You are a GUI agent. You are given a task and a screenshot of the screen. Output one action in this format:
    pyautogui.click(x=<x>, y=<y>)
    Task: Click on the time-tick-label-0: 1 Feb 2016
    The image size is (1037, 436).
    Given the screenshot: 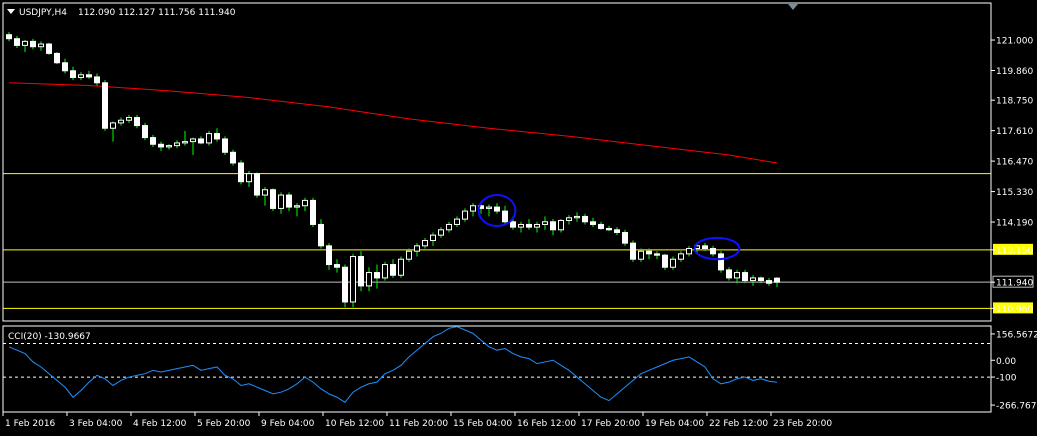 What is the action you would take?
    pyautogui.click(x=30, y=424)
    